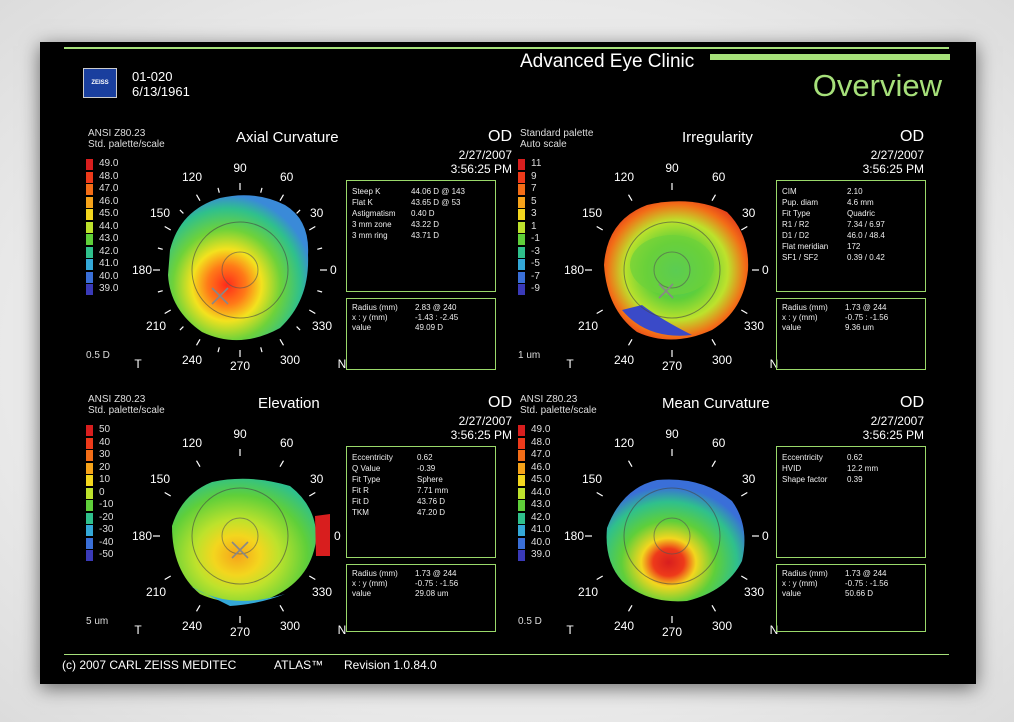  Describe the element at coordinates (362, 202) in the screenshot. I see `info-label: Flat K` at that location.